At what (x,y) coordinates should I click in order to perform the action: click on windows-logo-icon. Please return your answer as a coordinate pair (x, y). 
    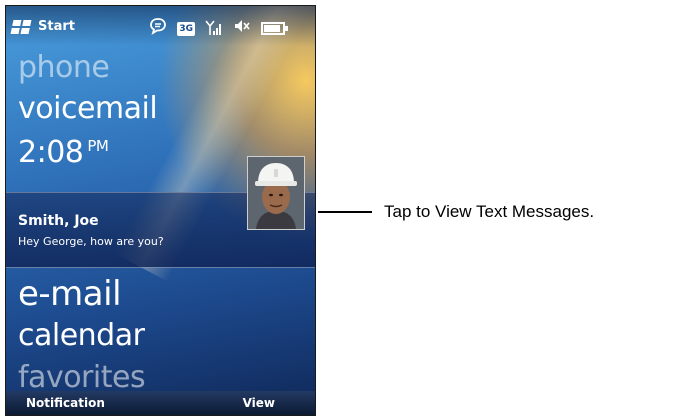
    Looking at the image, I should click on (21, 26).